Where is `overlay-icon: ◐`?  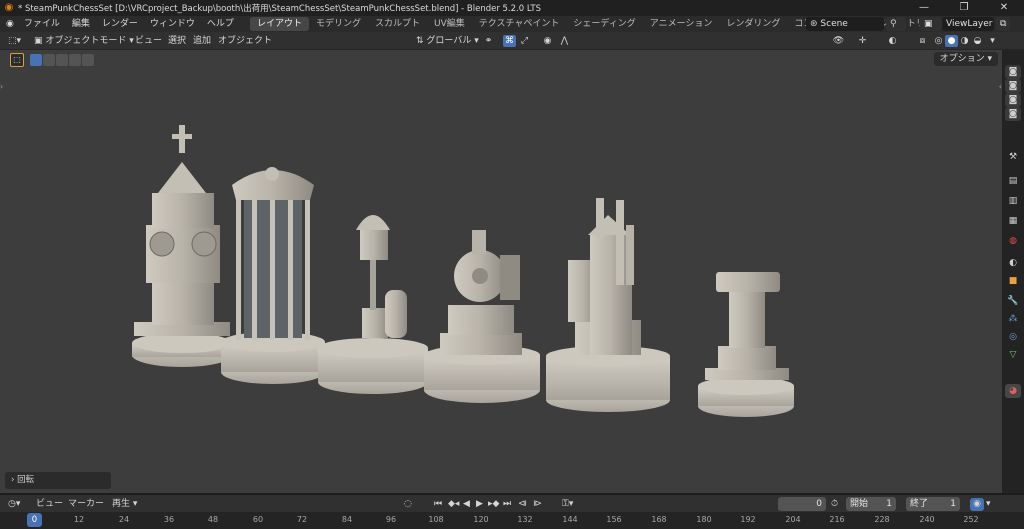 overlay-icon: ◐ is located at coordinates (892, 41).